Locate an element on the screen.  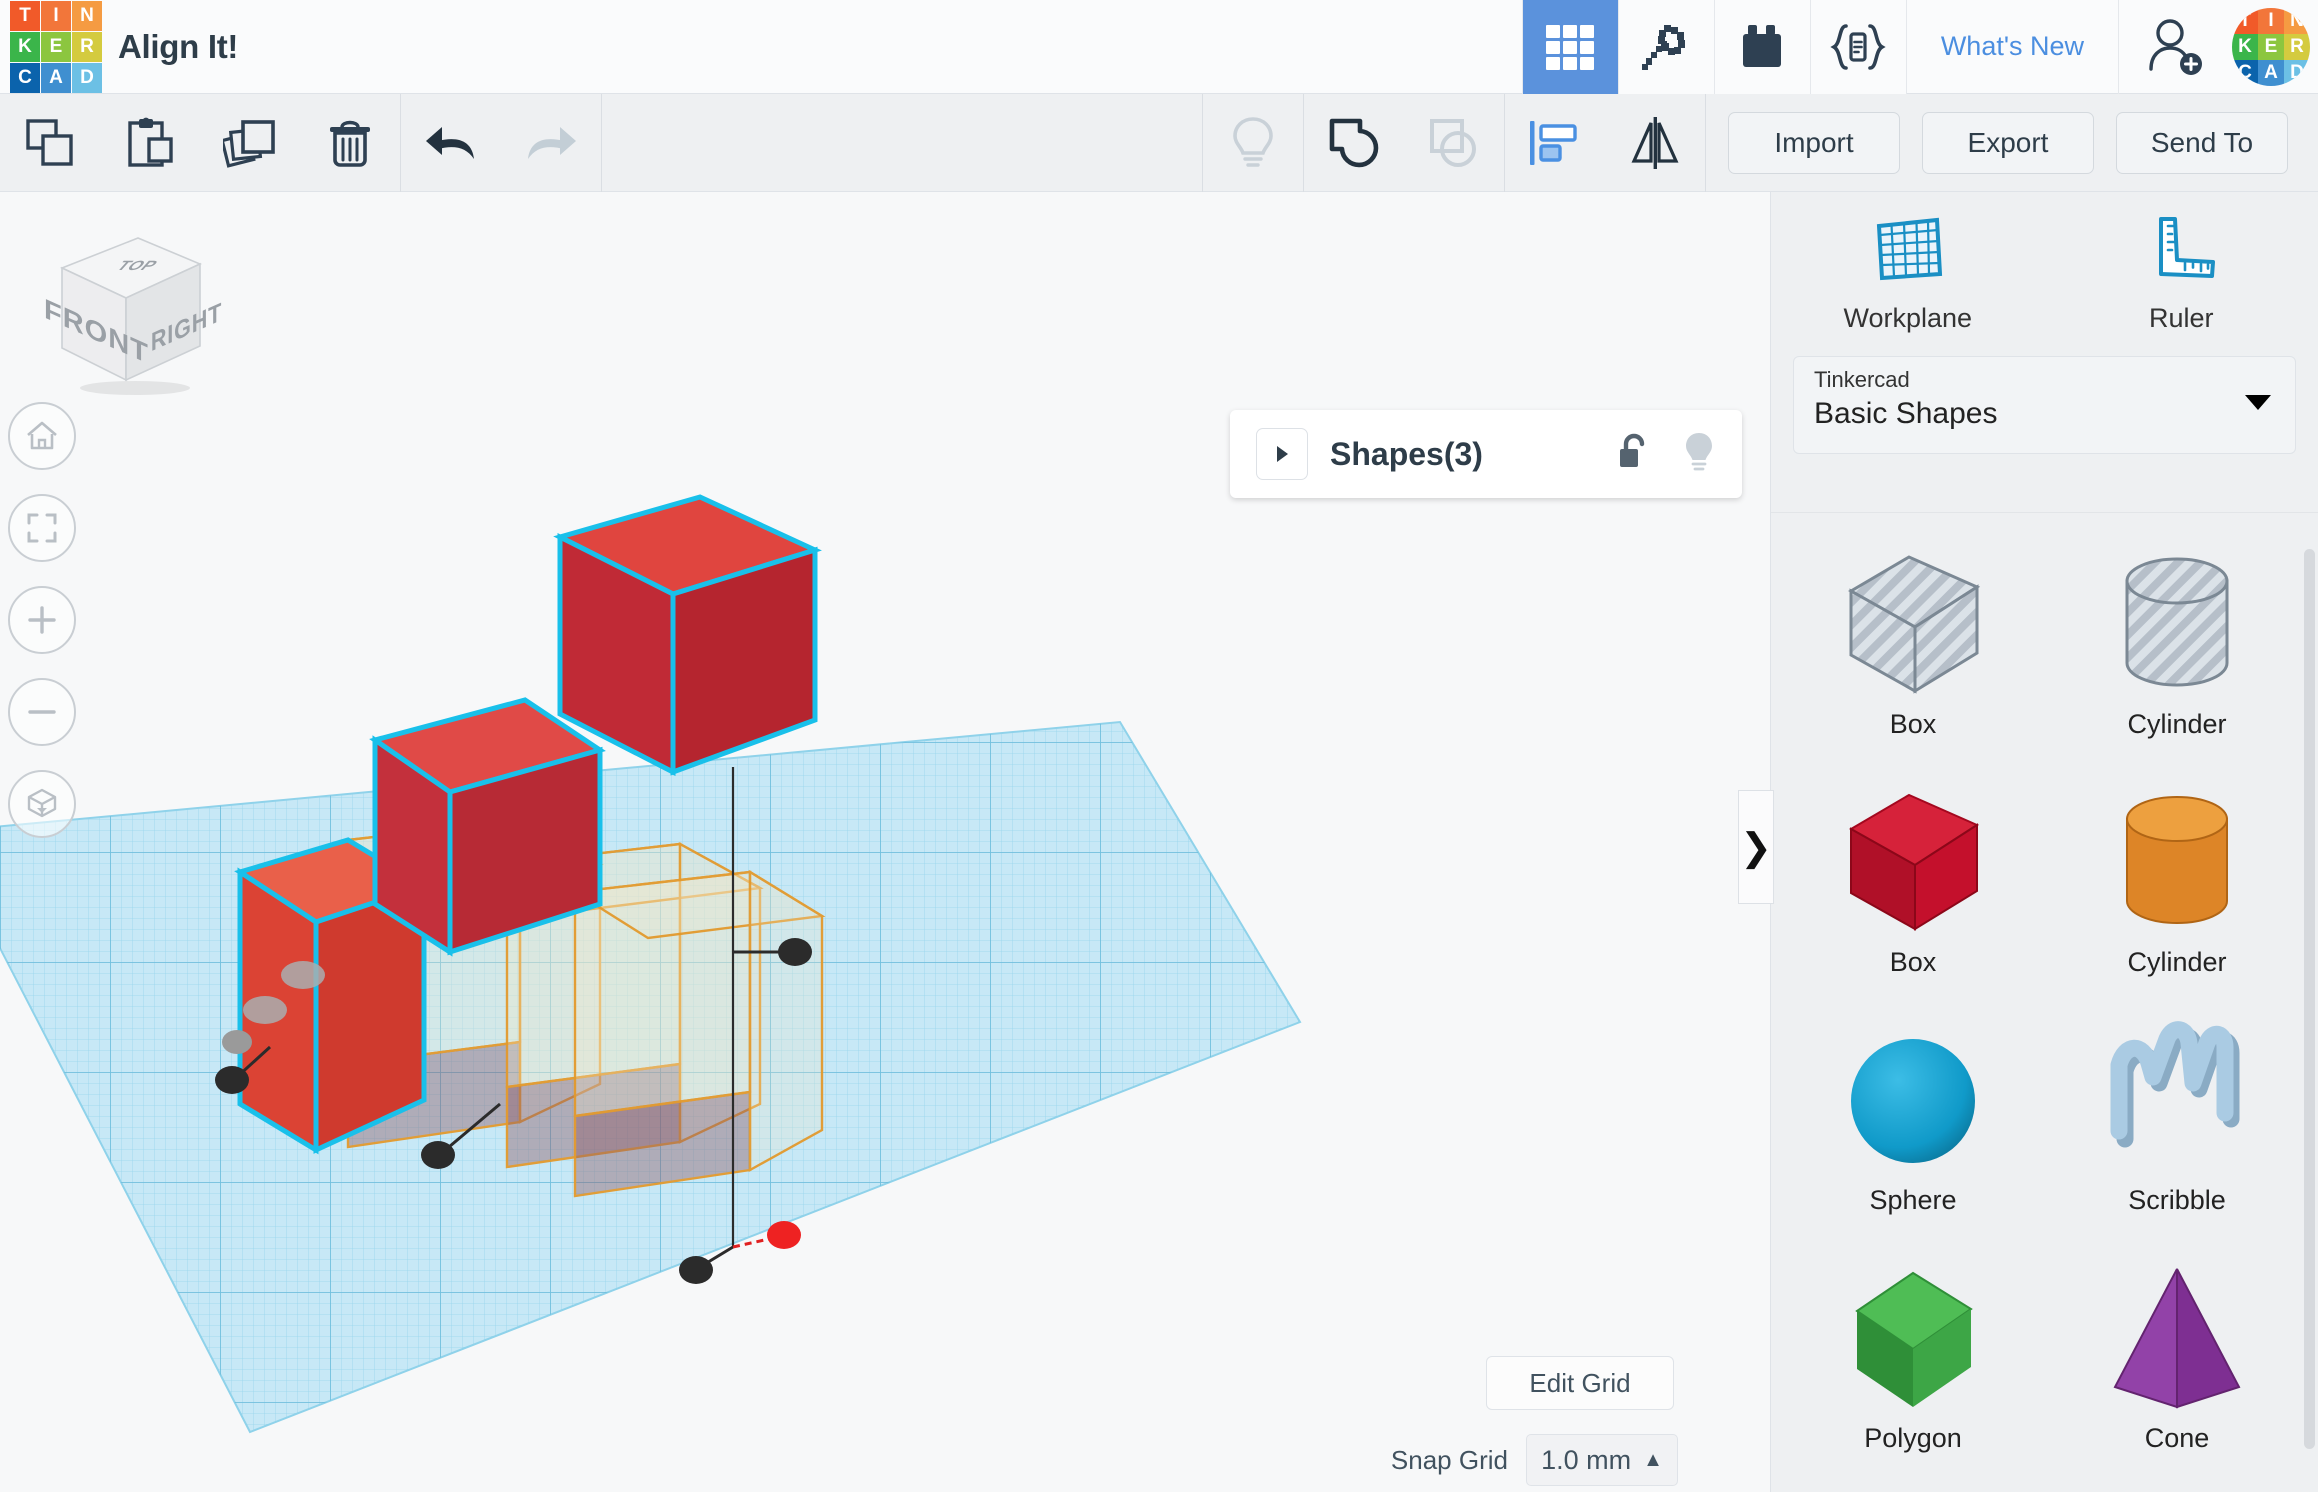
shape-list-scrollbar is located at coordinates (2309, 999).